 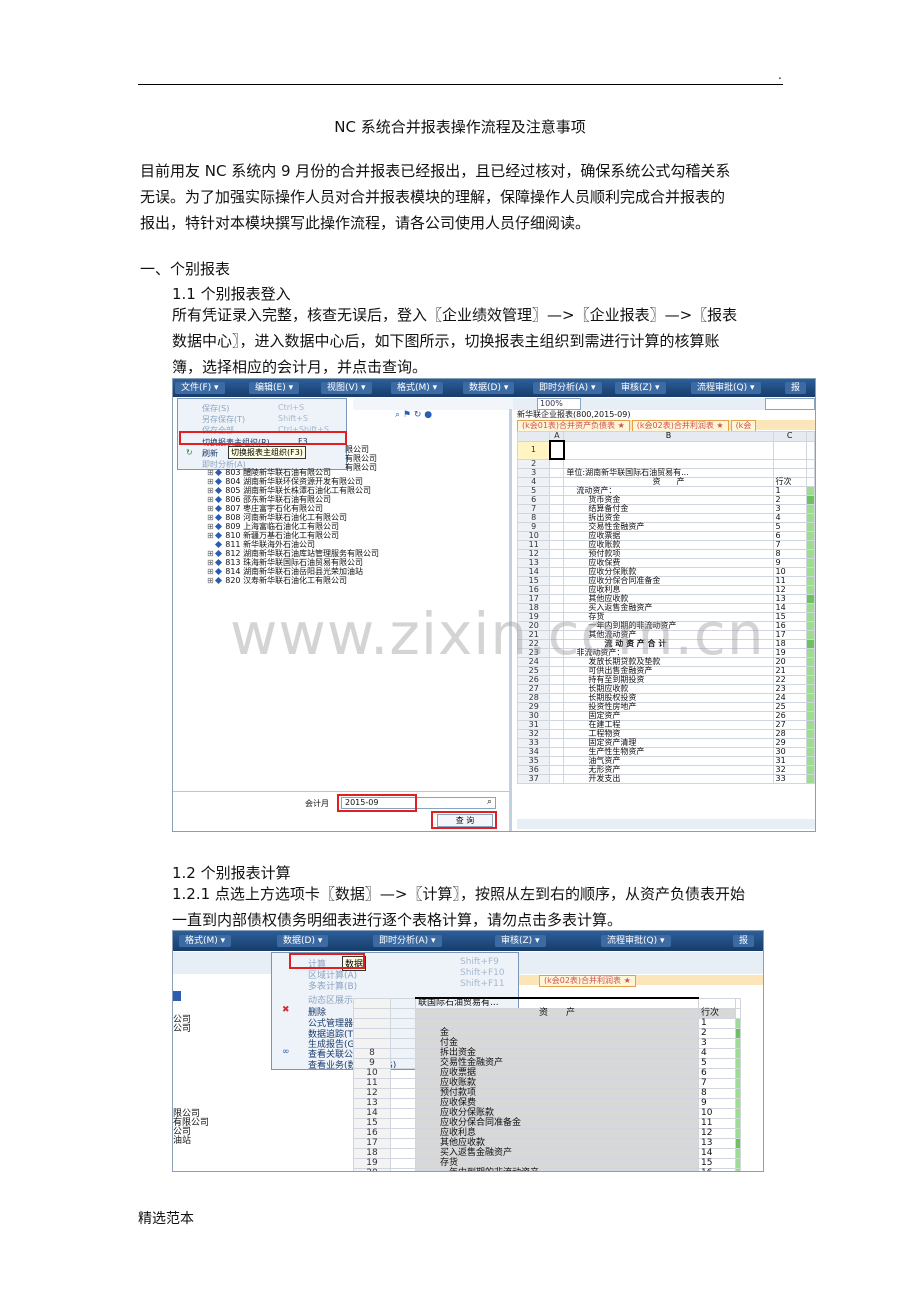 What do you see at coordinates (717, 1013) in the screenshot?
I see `header-cell: 行次` at bounding box center [717, 1013].